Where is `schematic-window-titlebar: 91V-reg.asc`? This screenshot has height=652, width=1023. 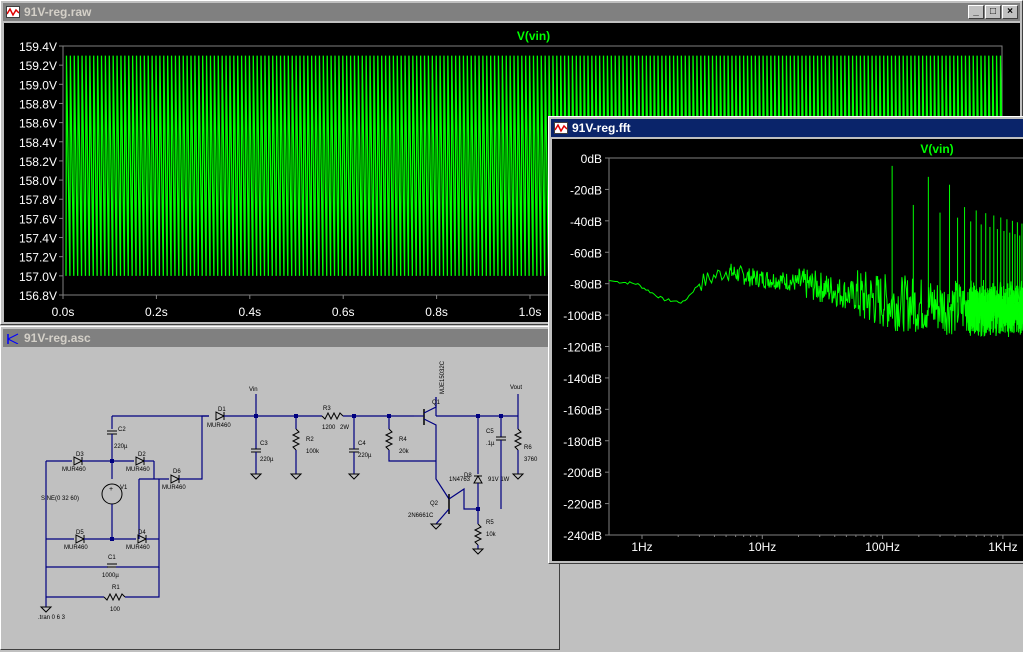
schematic-window-titlebar: 91V-reg.asc is located at coordinates (280, 338).